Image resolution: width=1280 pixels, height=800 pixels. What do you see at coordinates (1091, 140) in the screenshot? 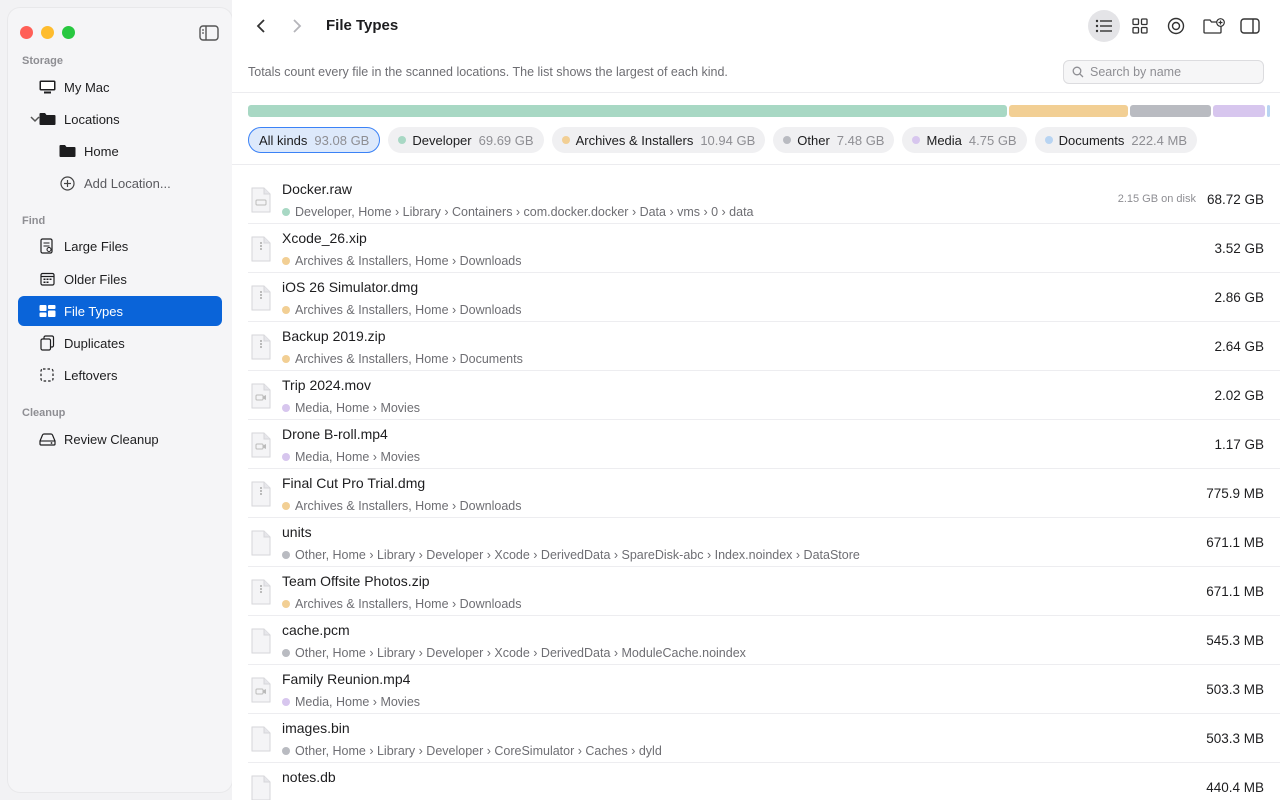
I see `chip-label: Documents` at bounding box center [1091, 140].